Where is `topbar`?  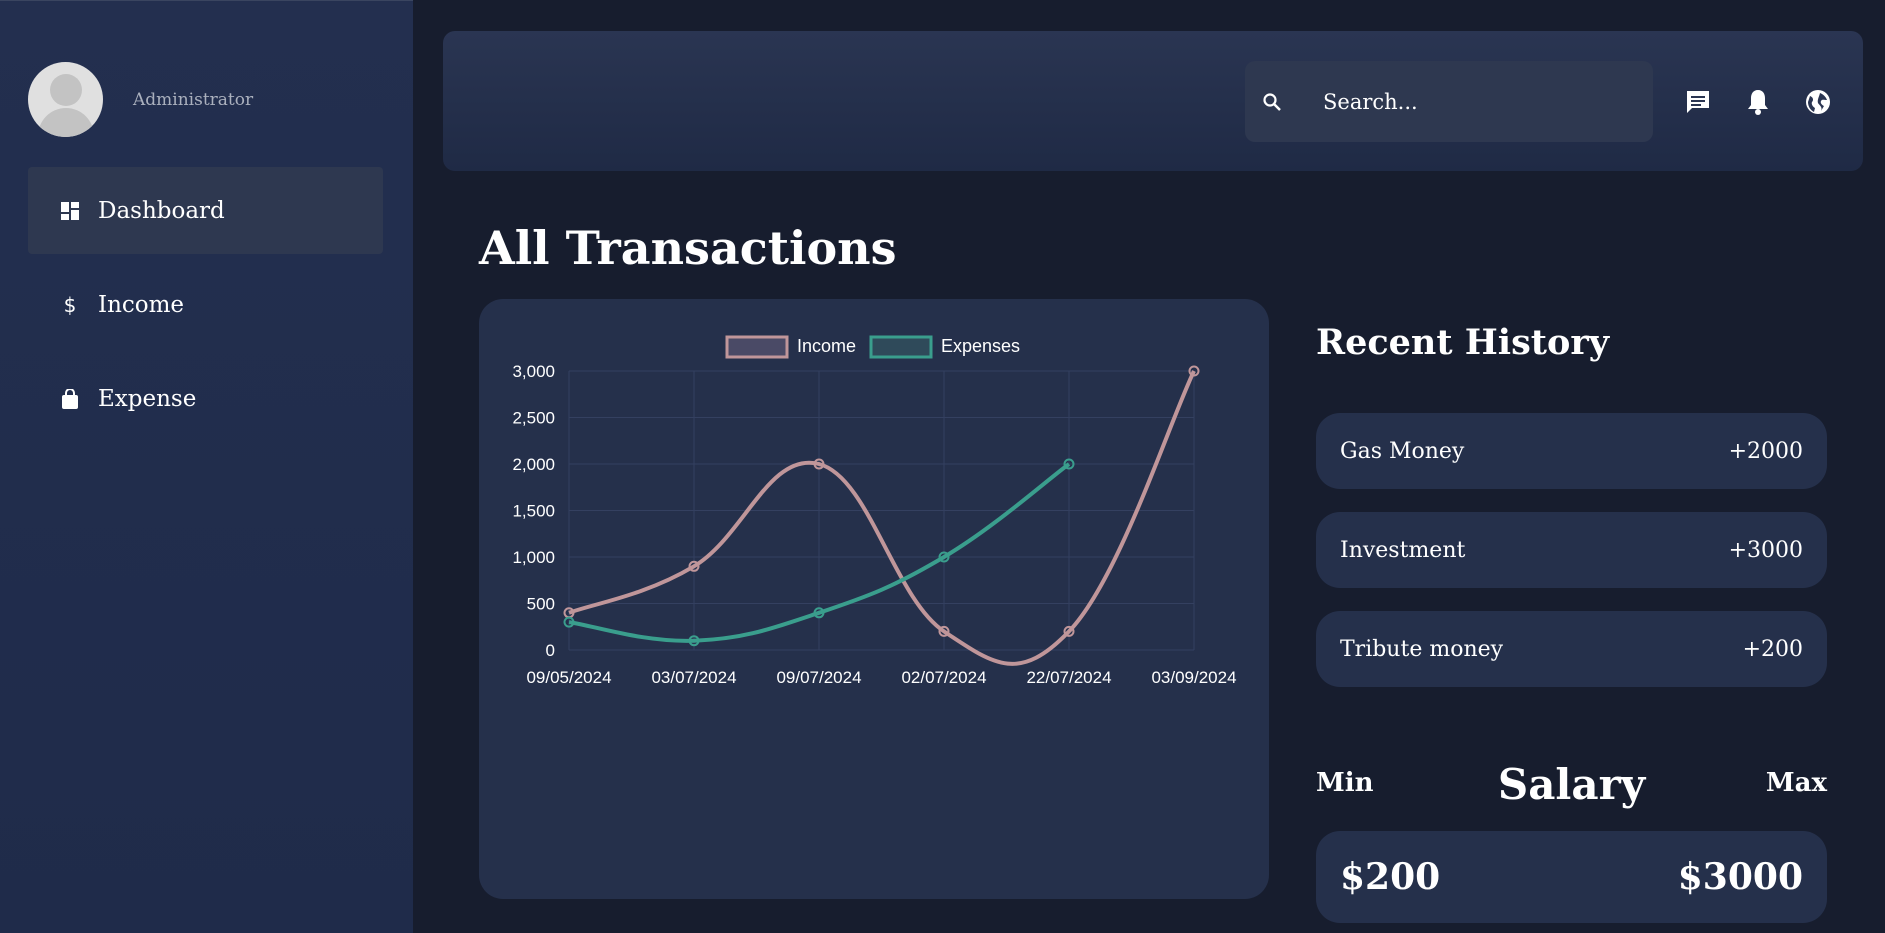
topbar is located at coordinates (1153, 101).